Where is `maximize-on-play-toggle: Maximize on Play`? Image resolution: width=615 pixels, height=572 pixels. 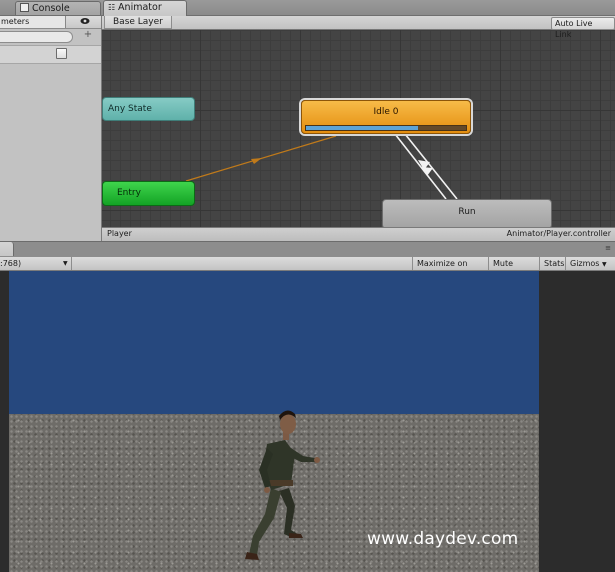 maximize-on-play-toggle: Maximize on Play is located at coordinates (450, 269).